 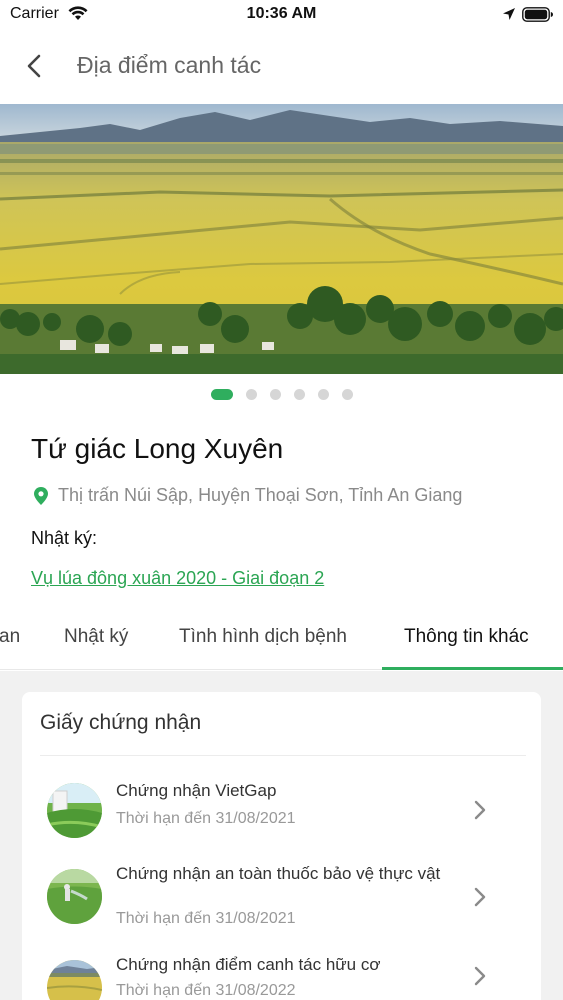 What do you see at coordinates (281, 394) in the screenshot?
I see `carousel-pagination` at bounding box center [281, 394].